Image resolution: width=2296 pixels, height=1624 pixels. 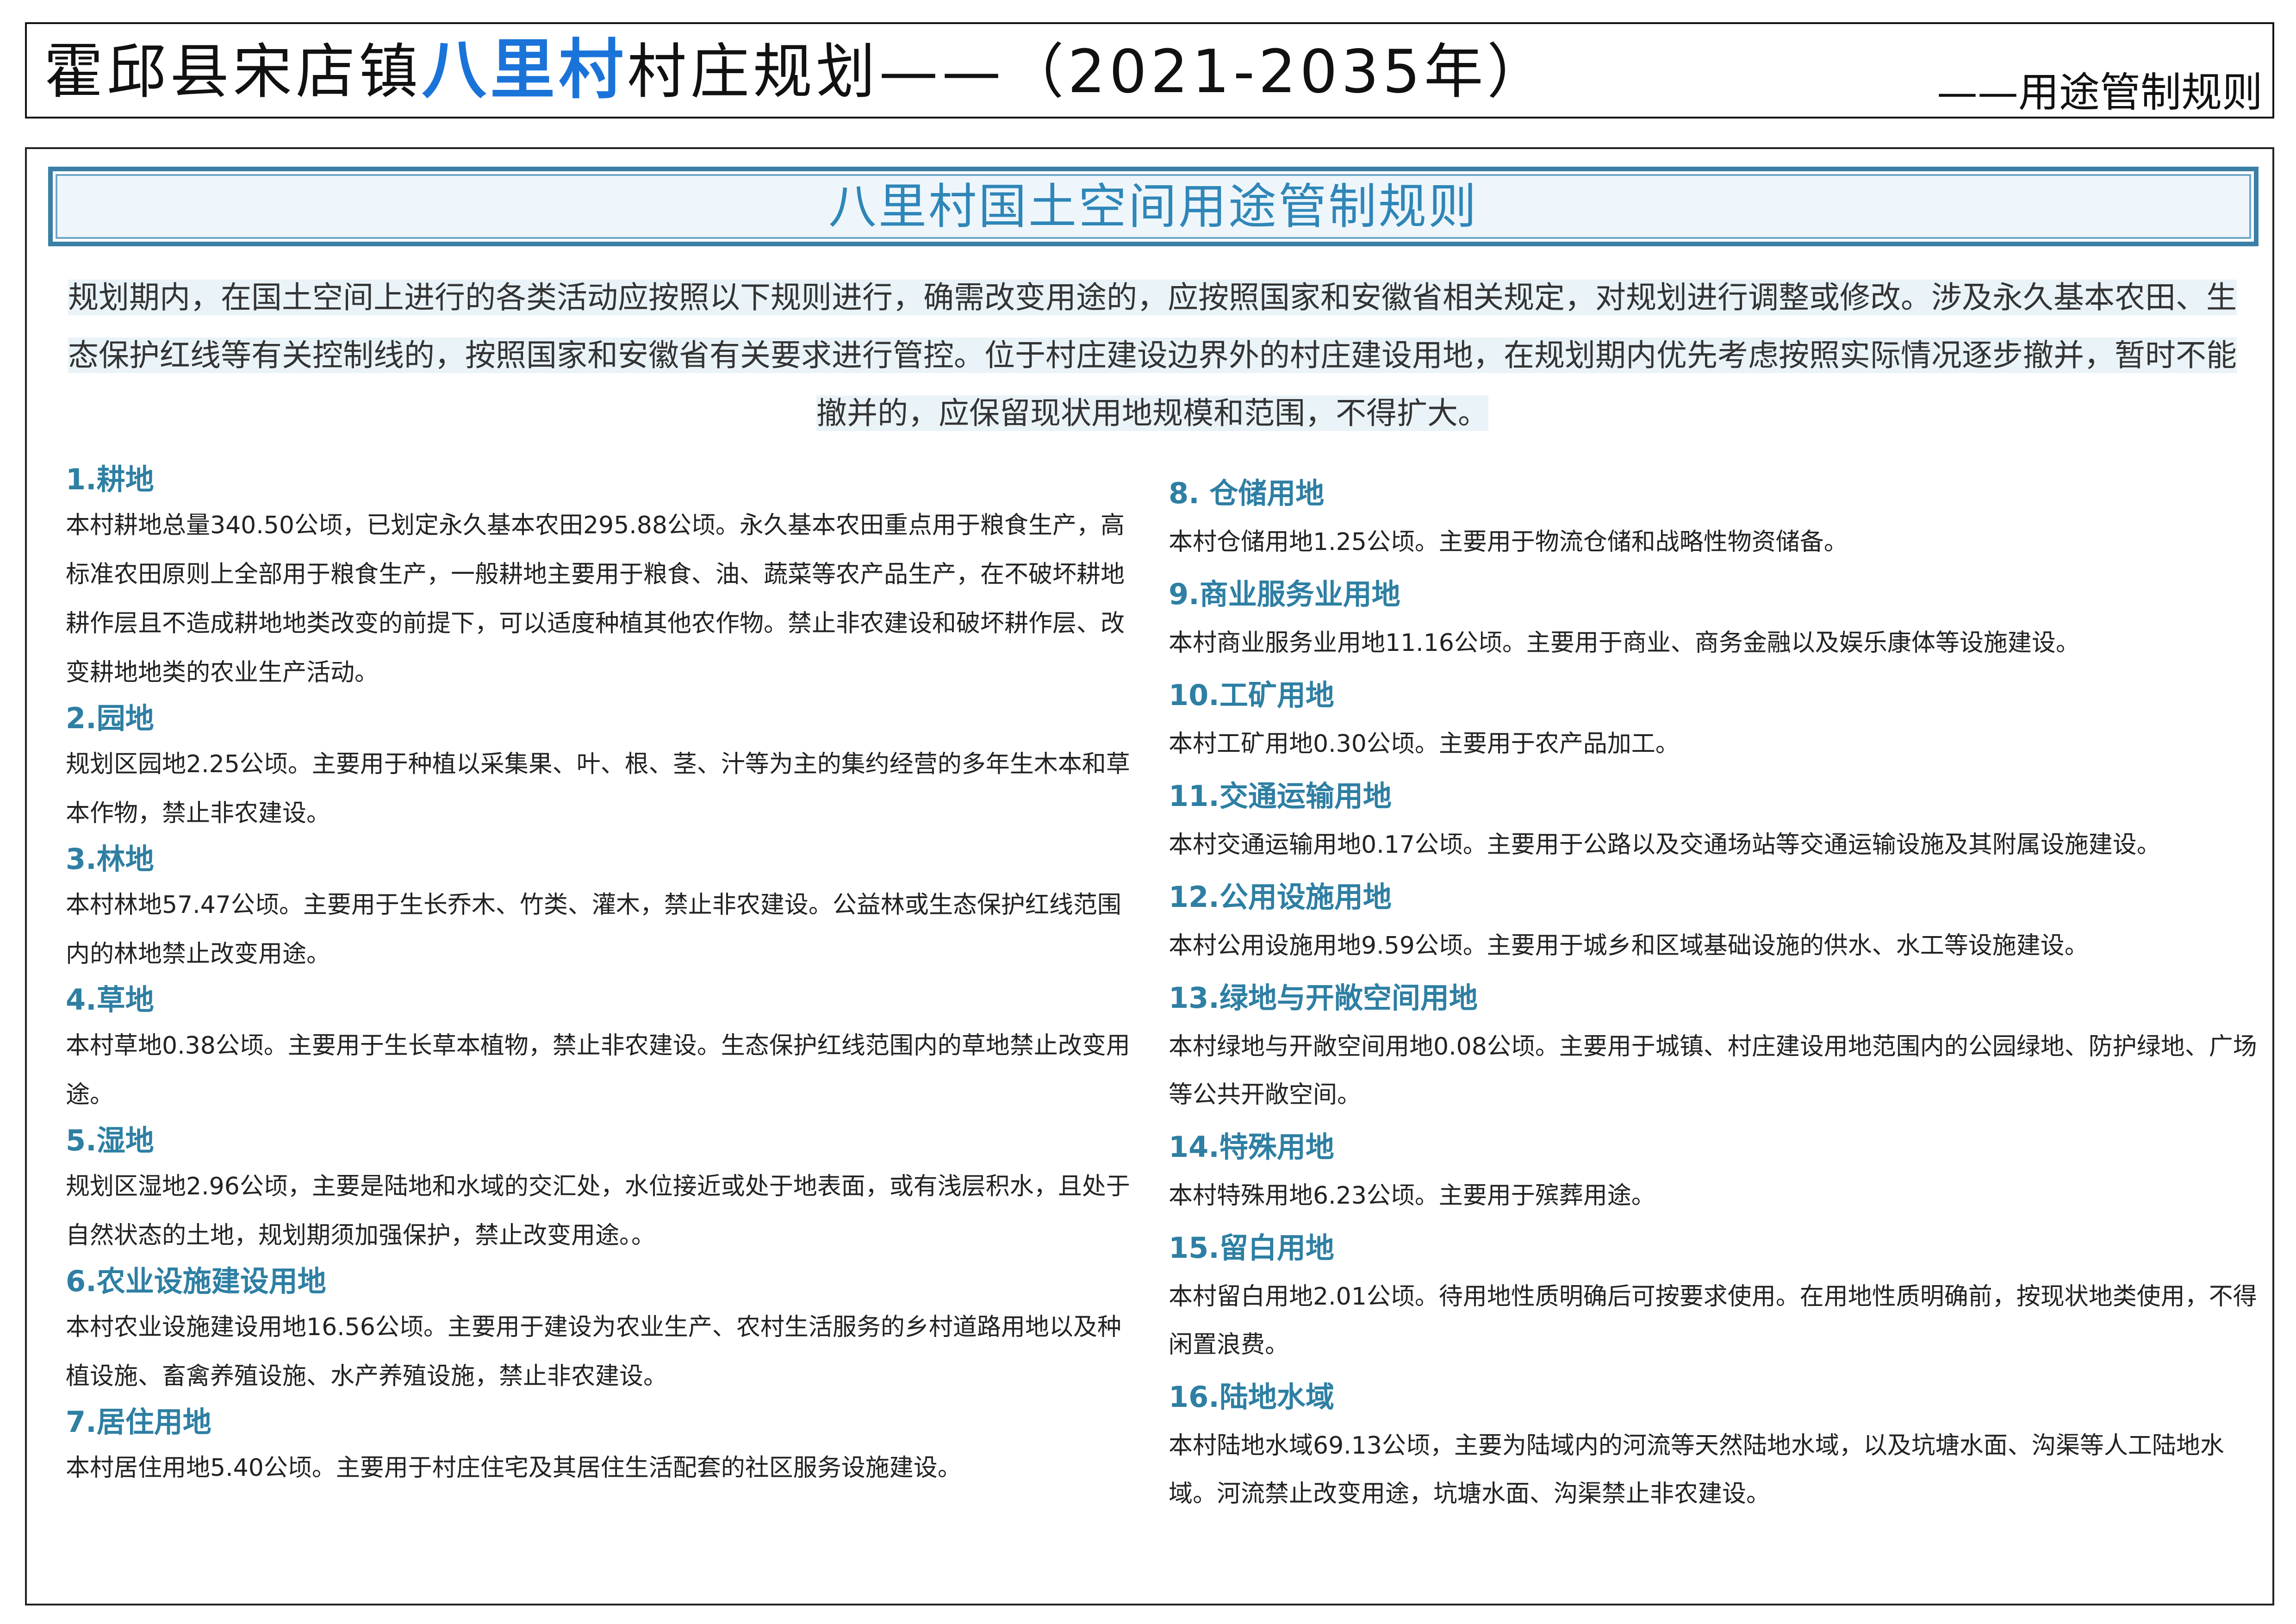 I want to click on rule-title: 15.留白用地, so click(x=1251, y=1248).